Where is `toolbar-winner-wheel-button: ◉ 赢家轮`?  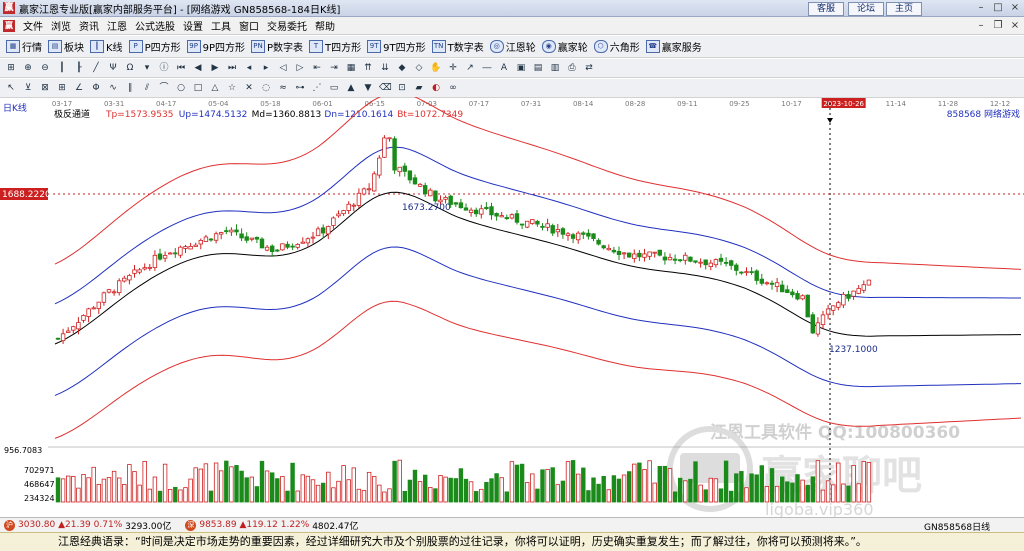 toolbar-winner-wheel-button: ◉ 赢家轮 is located at coordinates (564, 46).